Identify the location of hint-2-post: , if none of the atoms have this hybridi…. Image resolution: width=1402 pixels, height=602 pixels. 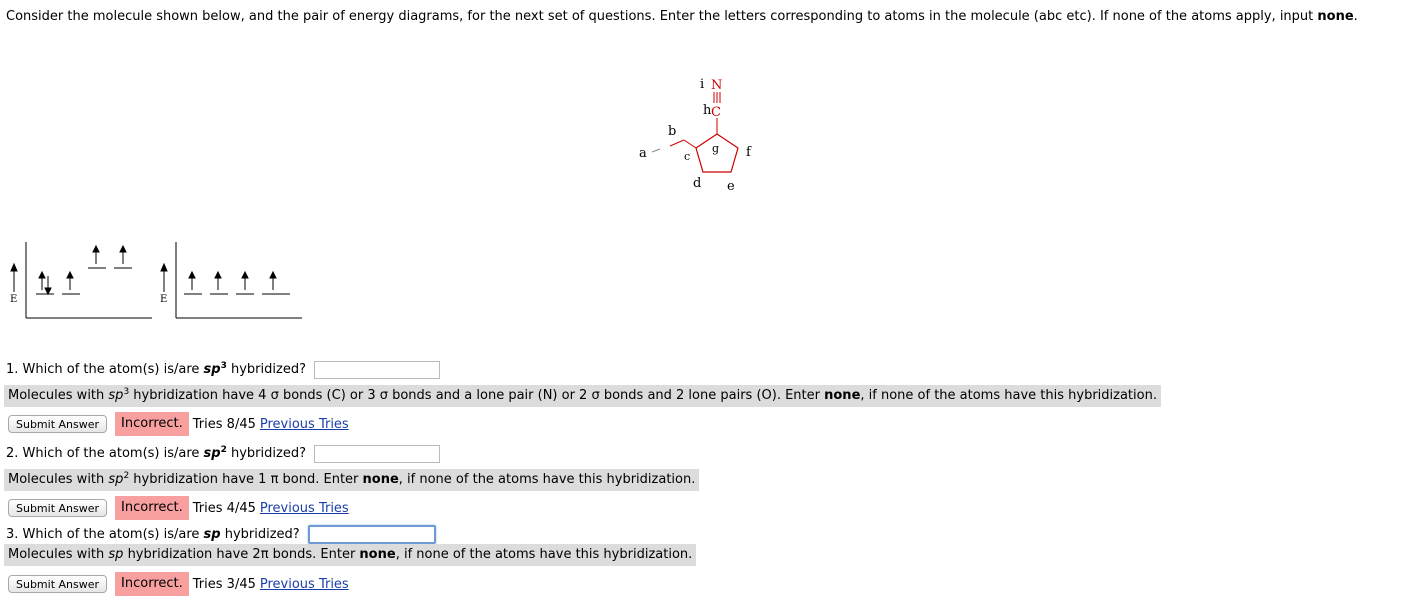
(547, 479).